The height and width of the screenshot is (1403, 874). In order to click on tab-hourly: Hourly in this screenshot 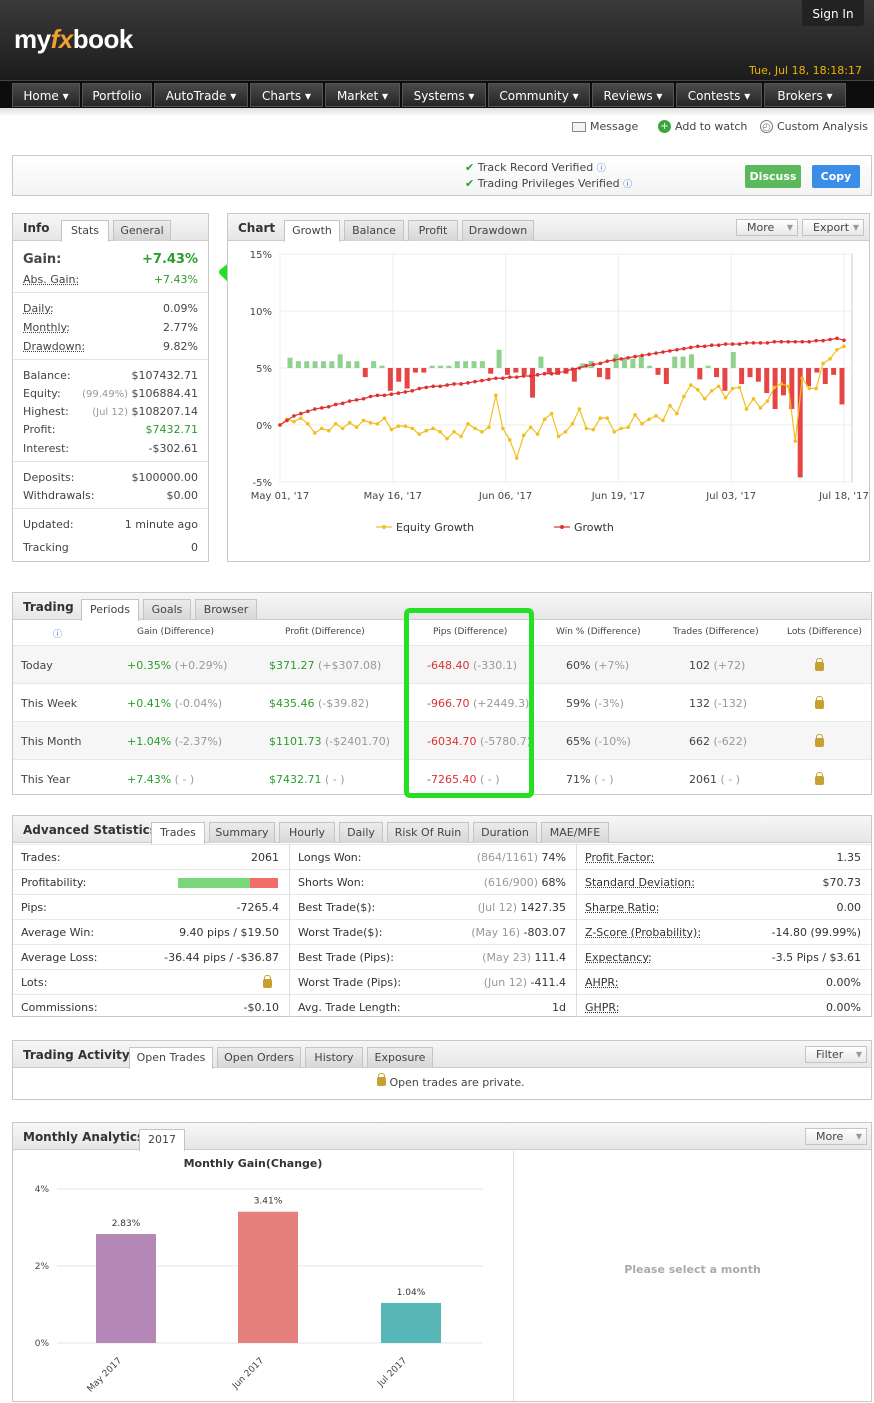, I will do `click(307, 832)`.